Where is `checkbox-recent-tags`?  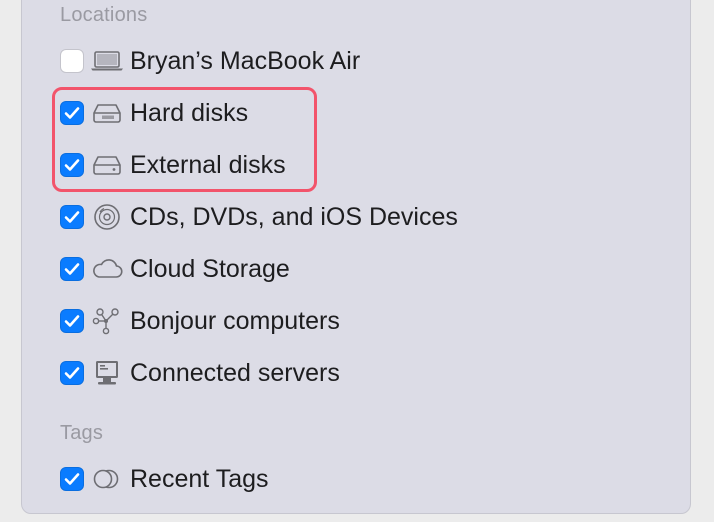
checkbox-recent-tags is located at coordinates (72, 479).